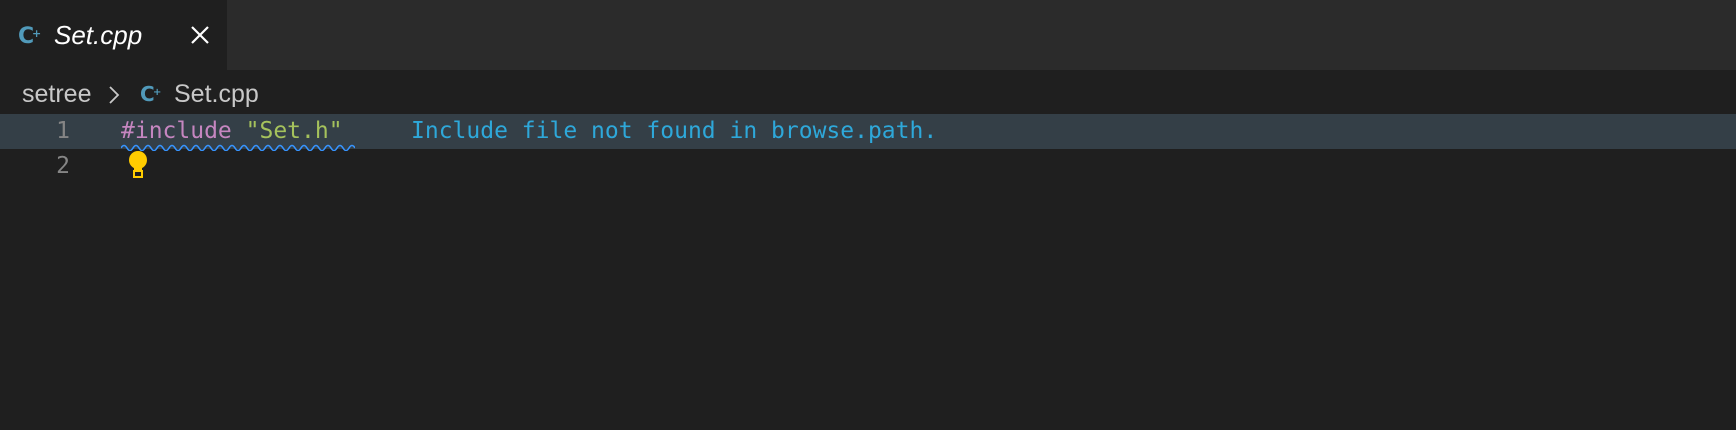 The height and width of the screenshot is (430, 1736). What do you see at coordinates (98, 35) in the screenshot?
I see `tab-label: Set.cpp` at bounding box center [98, 35].